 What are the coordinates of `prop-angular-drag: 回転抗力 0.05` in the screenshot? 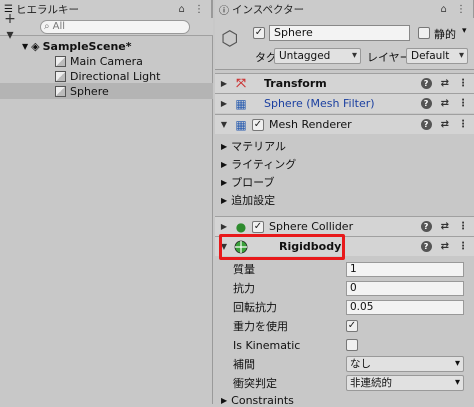 It's located at (344, 307).